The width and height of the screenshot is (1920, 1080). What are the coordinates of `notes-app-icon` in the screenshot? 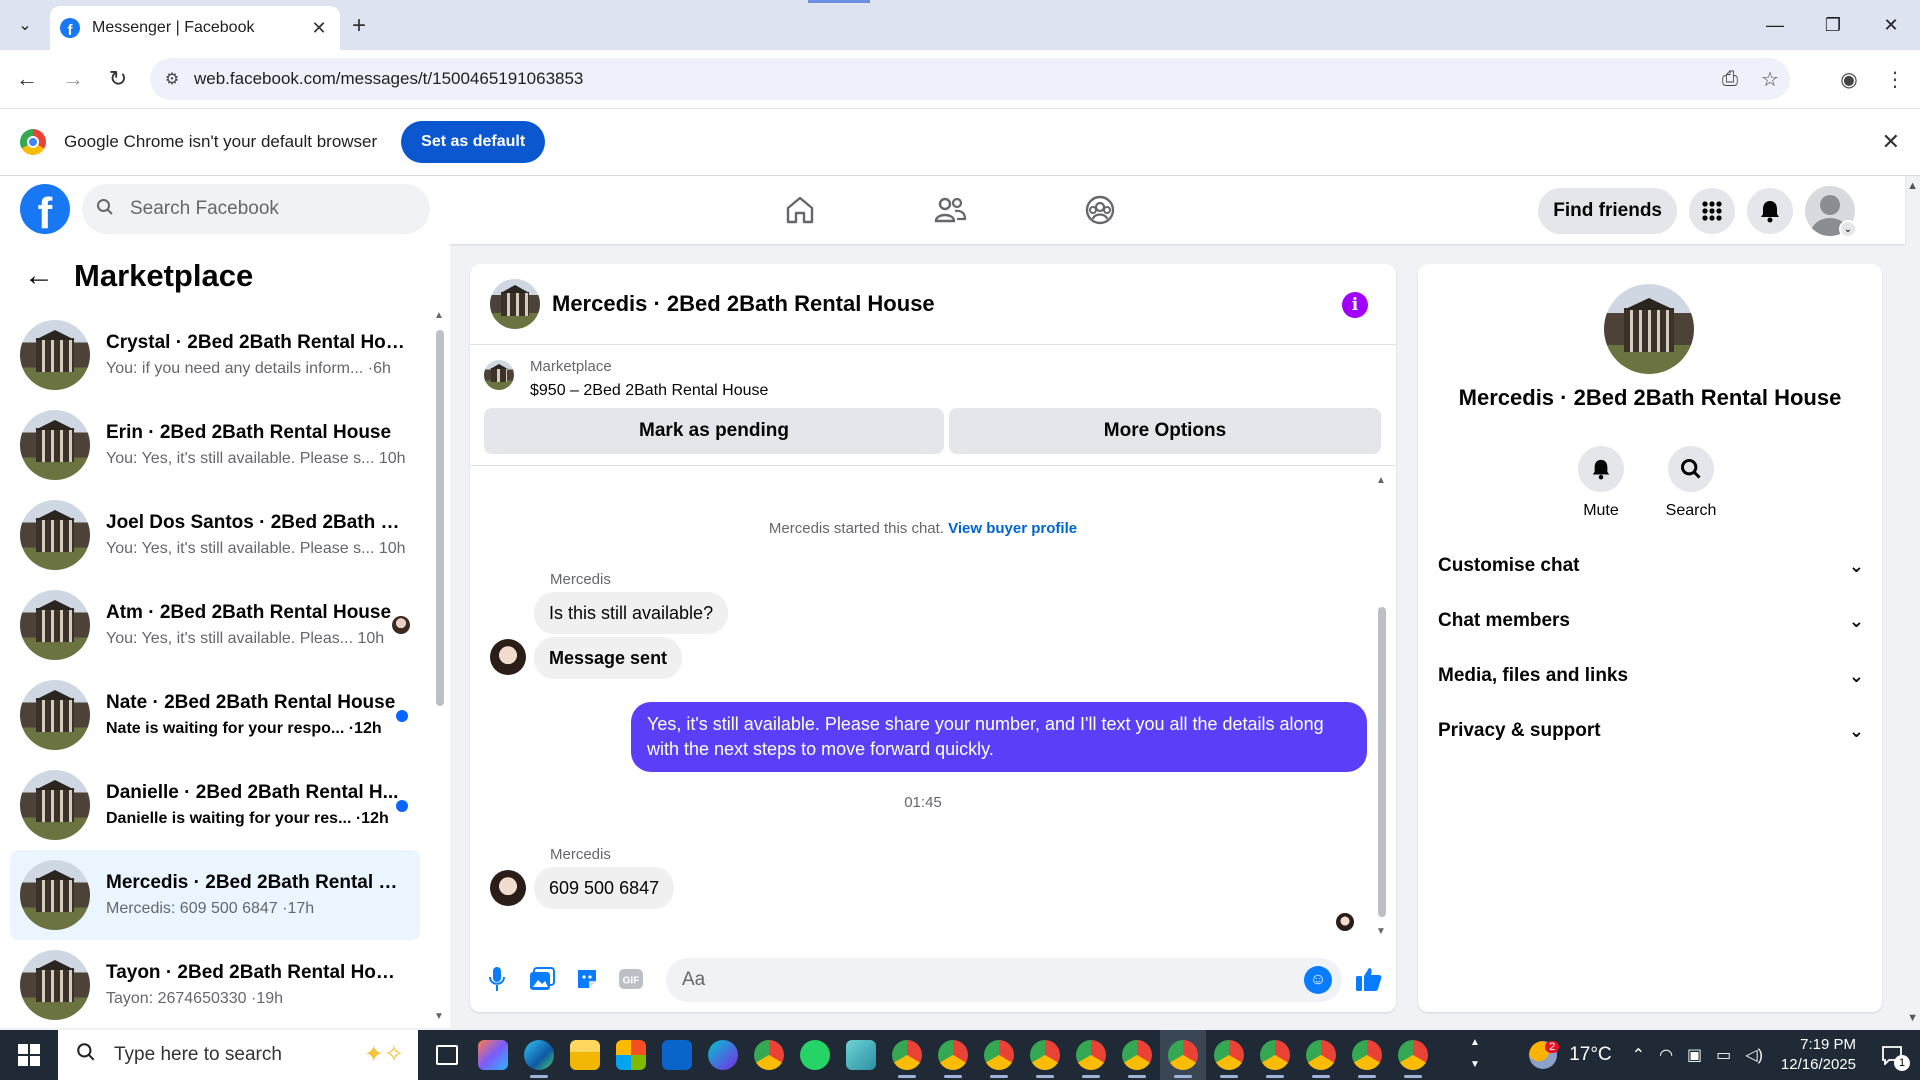 It's located at (861, 1055).